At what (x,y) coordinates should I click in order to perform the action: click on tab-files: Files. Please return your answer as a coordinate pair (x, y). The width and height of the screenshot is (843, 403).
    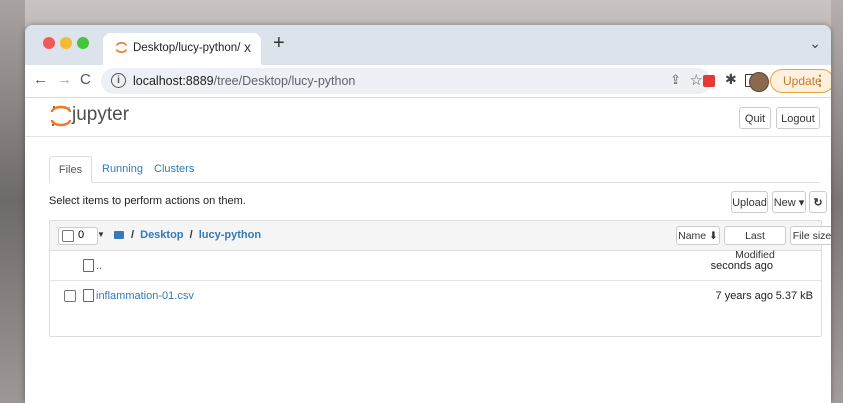
    Looking at the image, I should click on (70, 169).